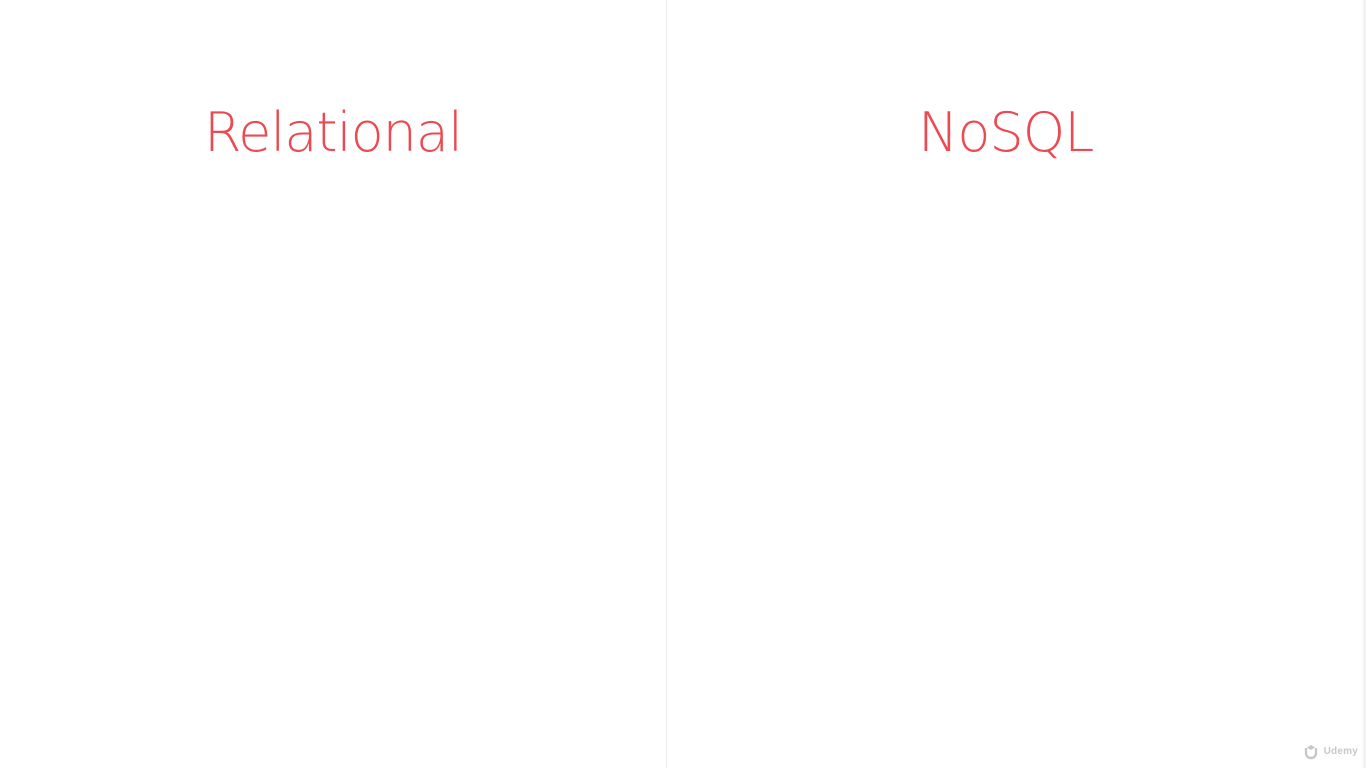 The width and height of the screenshot is (1366, 768). I want to click on udemy-watermark: Udemy, so click(1330, 751).